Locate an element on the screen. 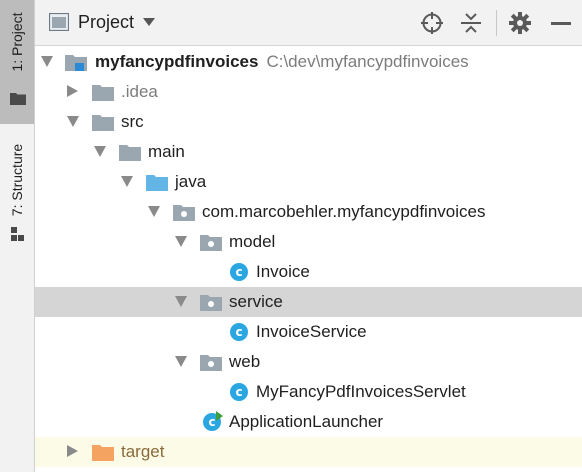  root-project-name: myfancypdfinvoices is located at coordinates (177, 61).